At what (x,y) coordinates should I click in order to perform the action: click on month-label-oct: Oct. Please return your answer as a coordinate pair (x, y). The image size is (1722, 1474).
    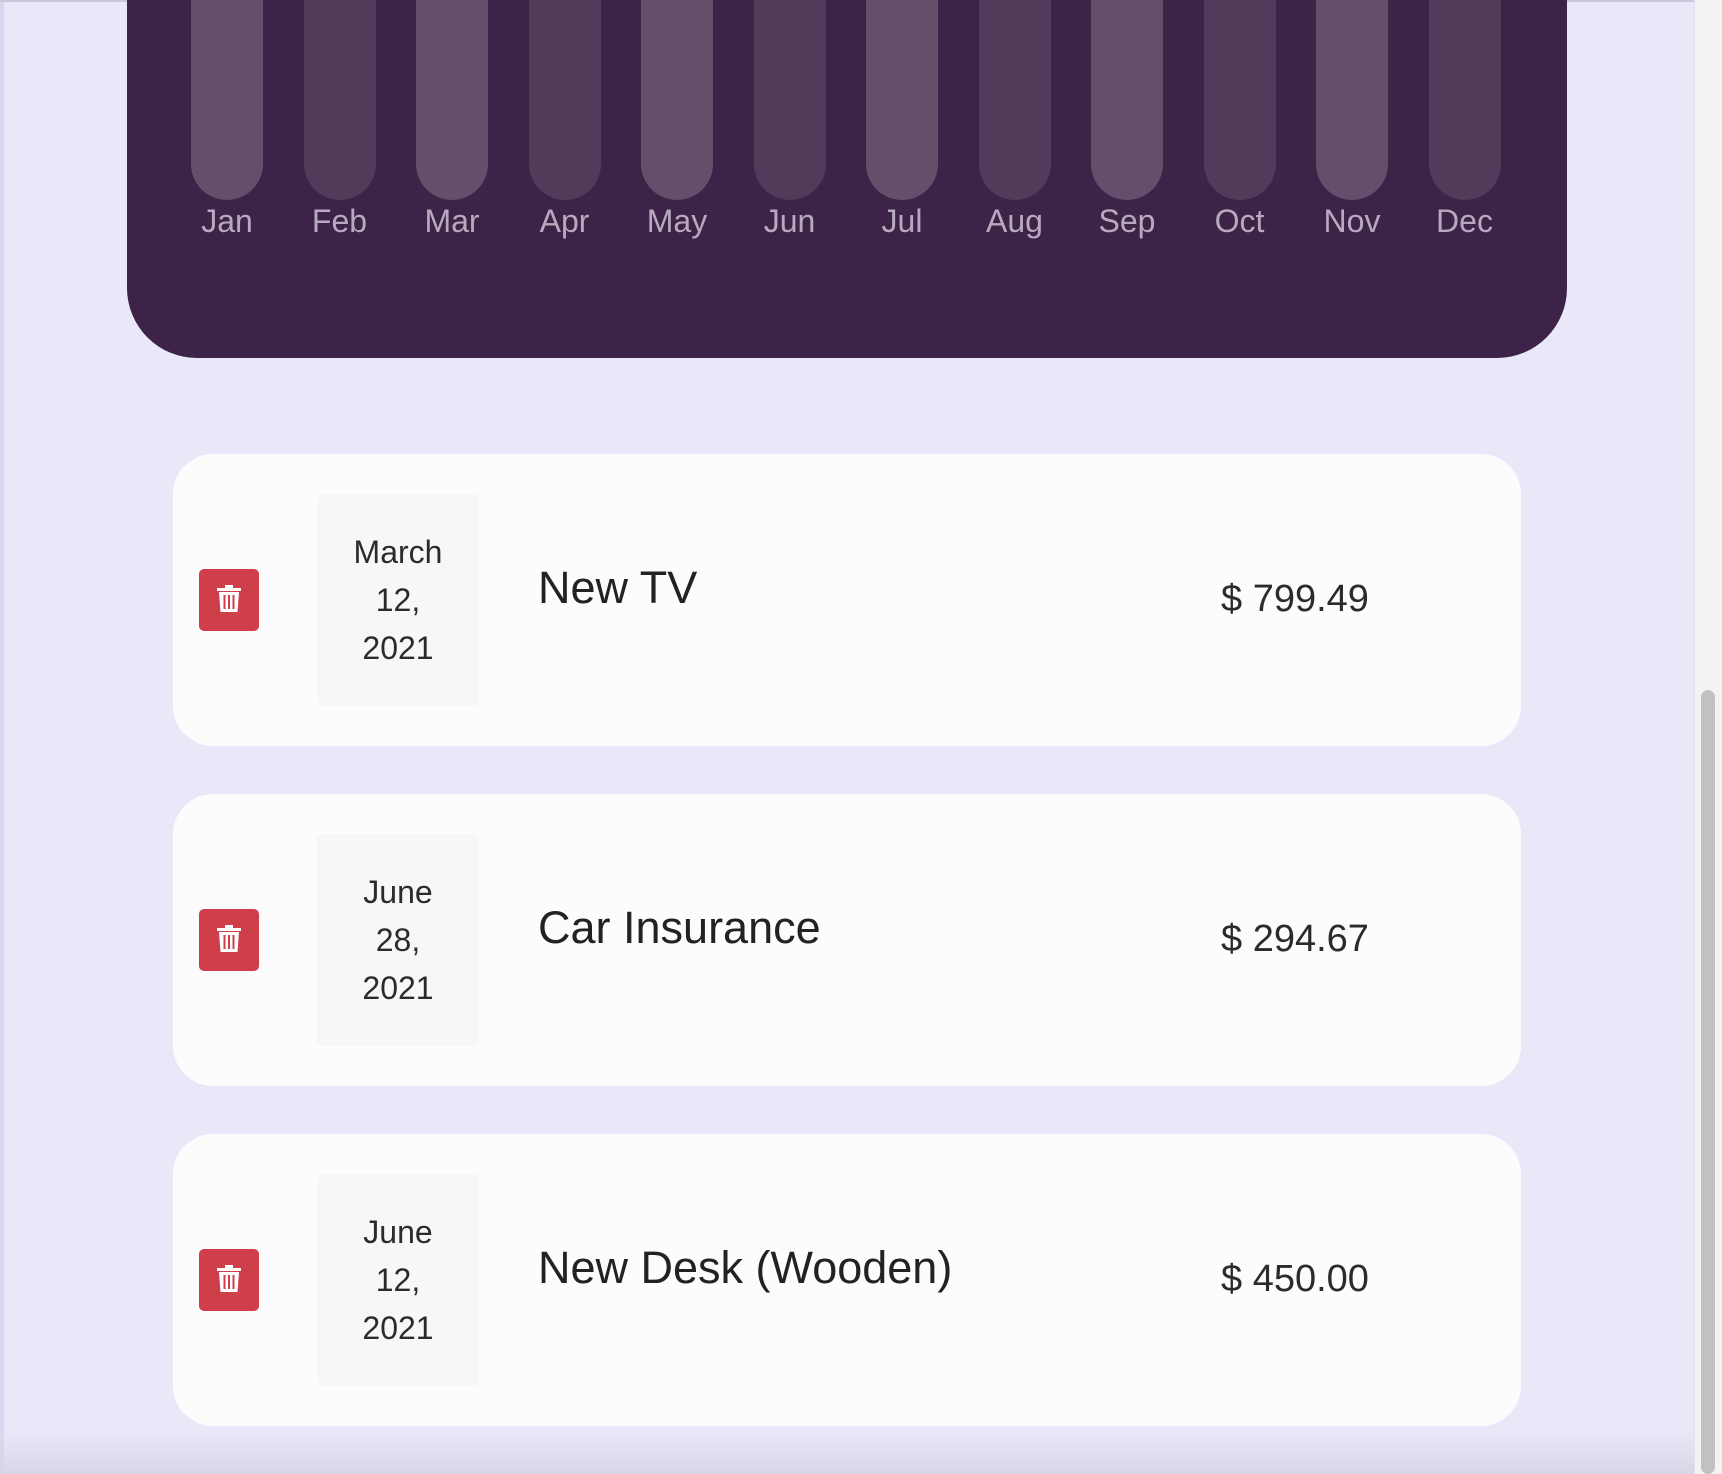
    Looking at the image, I should click on (1239, 221).